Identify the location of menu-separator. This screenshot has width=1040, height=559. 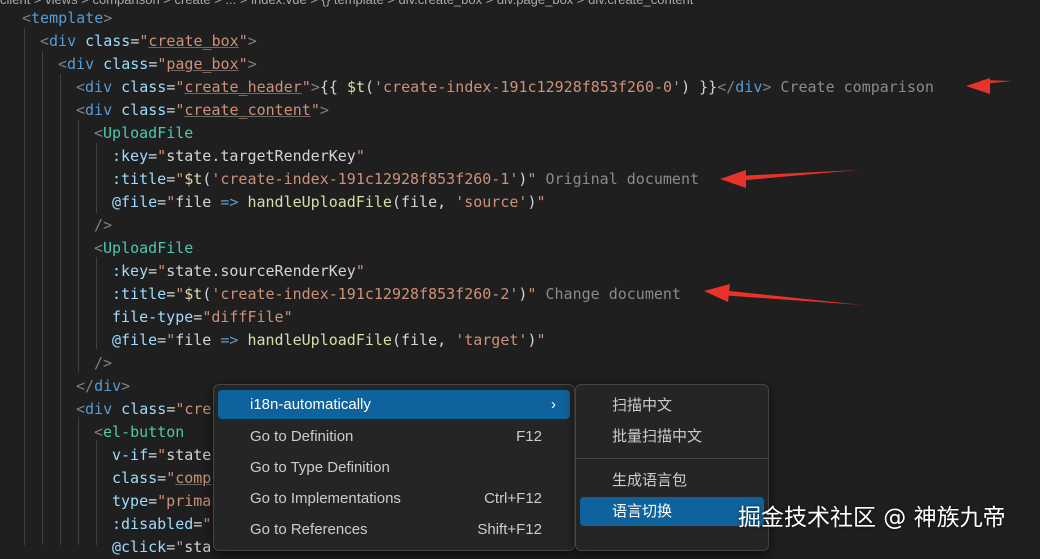
(672, 458).